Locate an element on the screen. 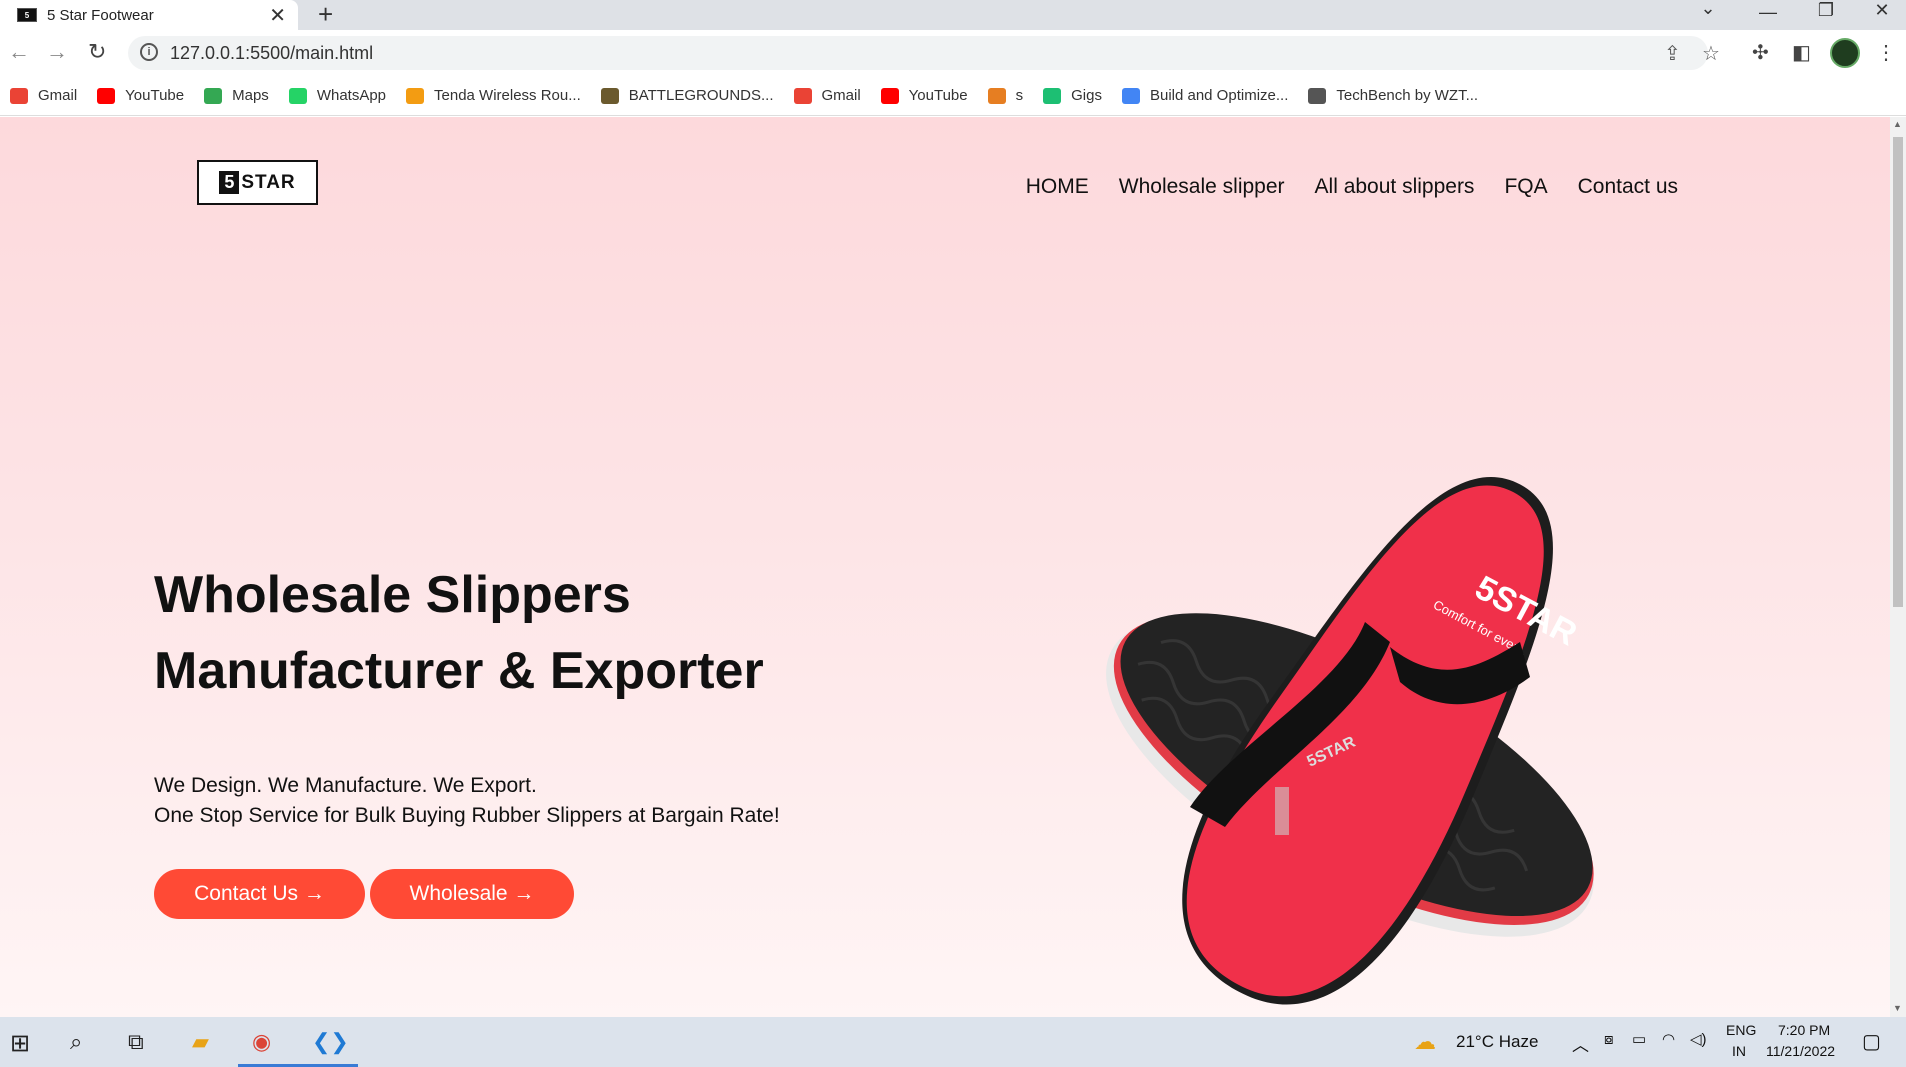 The height and width of the screenshot is (1067, 1906). language-line1: ENG is located at coordinates (1741, 1030).